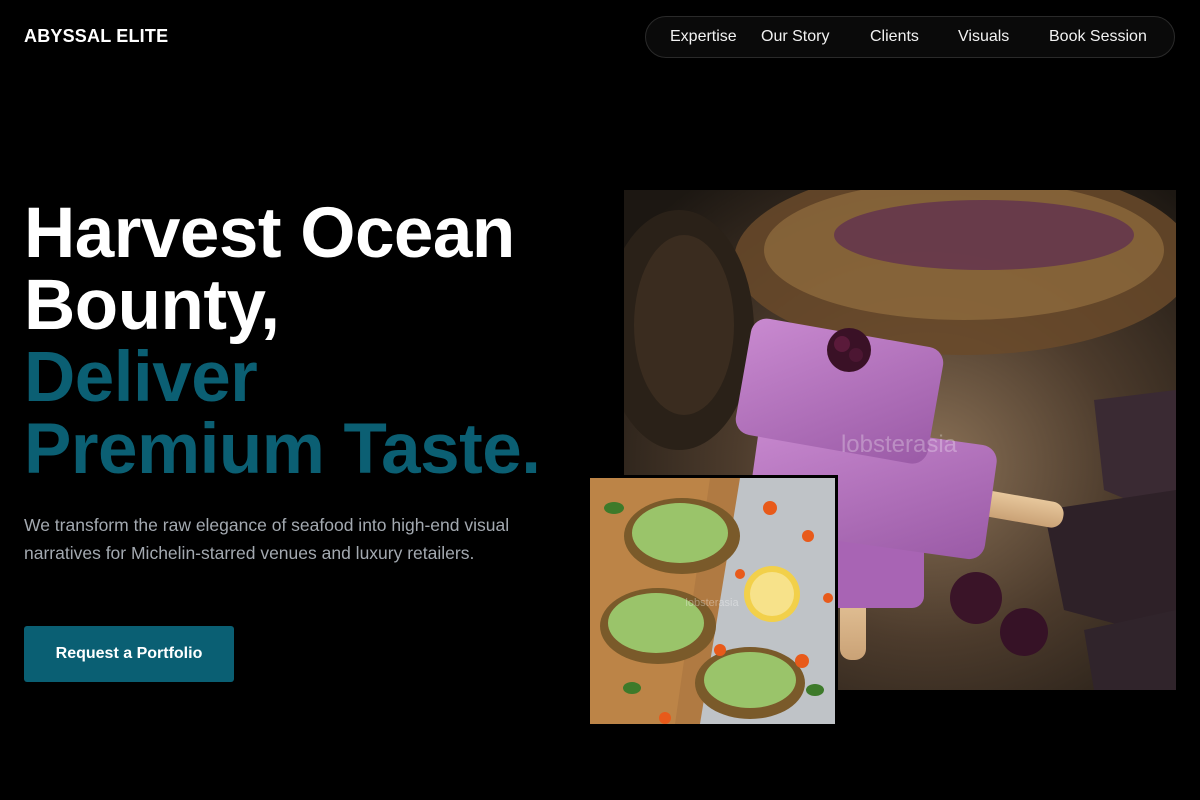 The height and width of the screenshot is (800, 1200). I want to click on nav-item-expertise: Expertise, so click(703, 37).